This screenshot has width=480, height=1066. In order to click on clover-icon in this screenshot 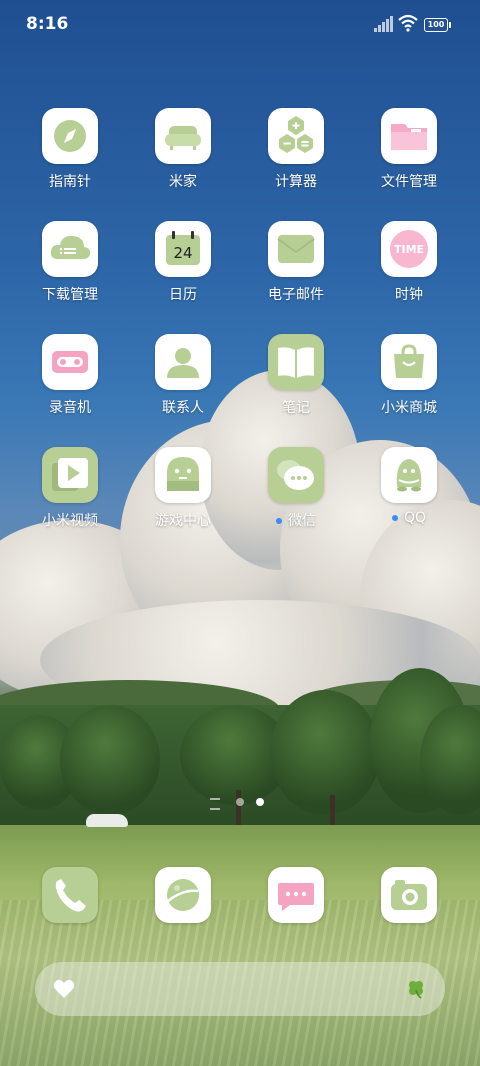, I will do `click(416, 989)`.